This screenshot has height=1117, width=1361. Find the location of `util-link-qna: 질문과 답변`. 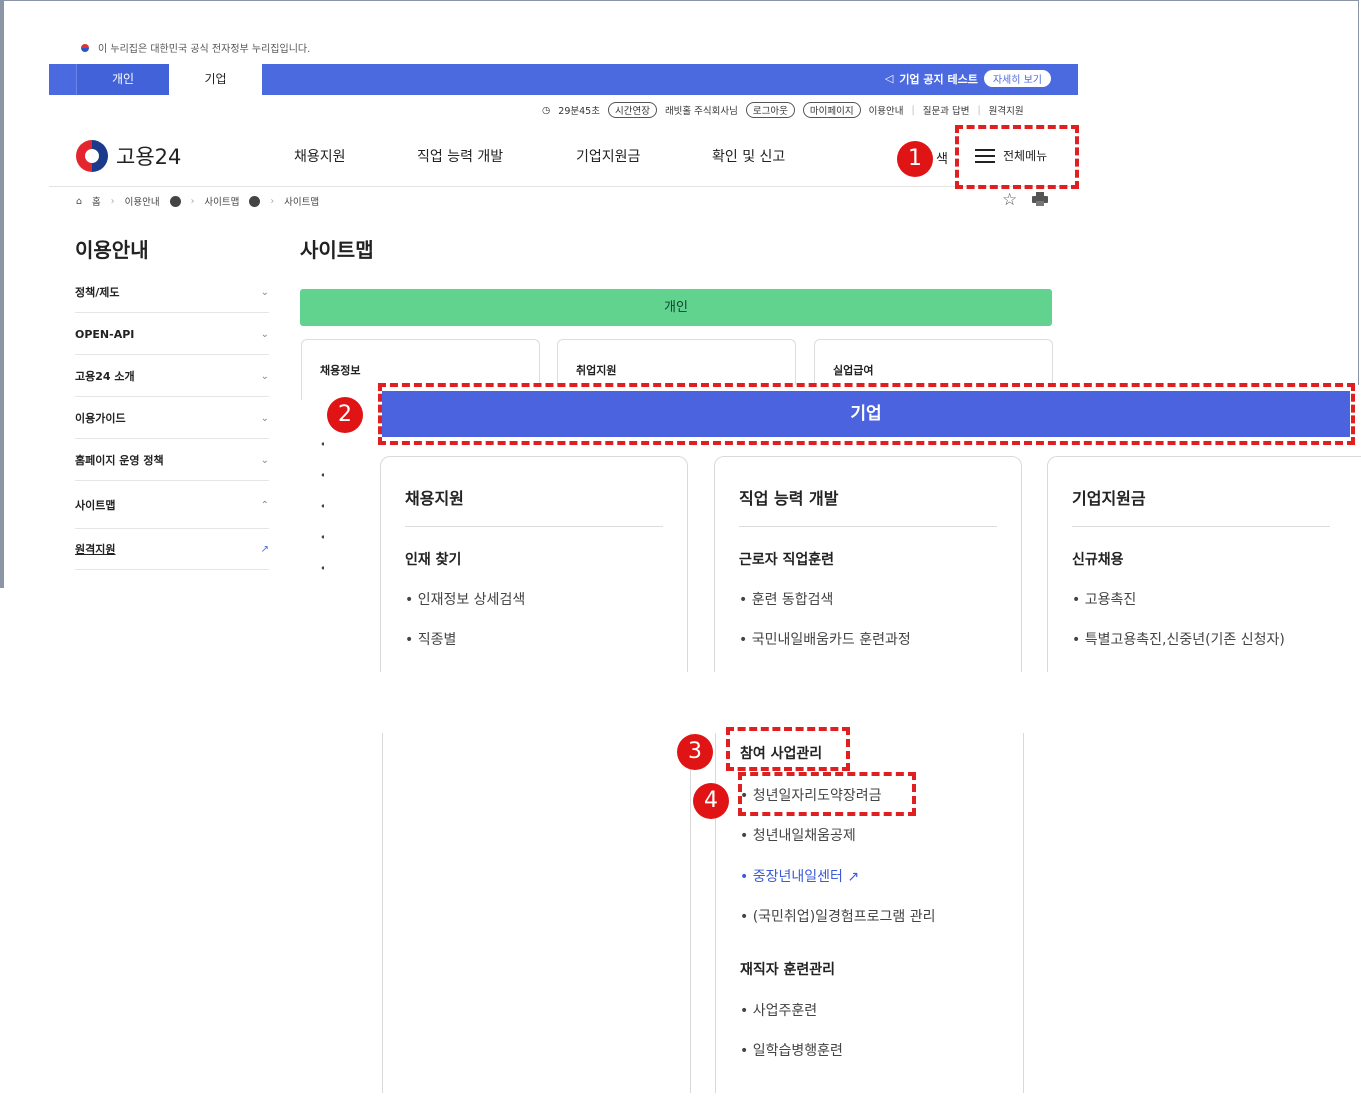

util-link-qna: 질문과 답변 is located at coordinates (946, 110).